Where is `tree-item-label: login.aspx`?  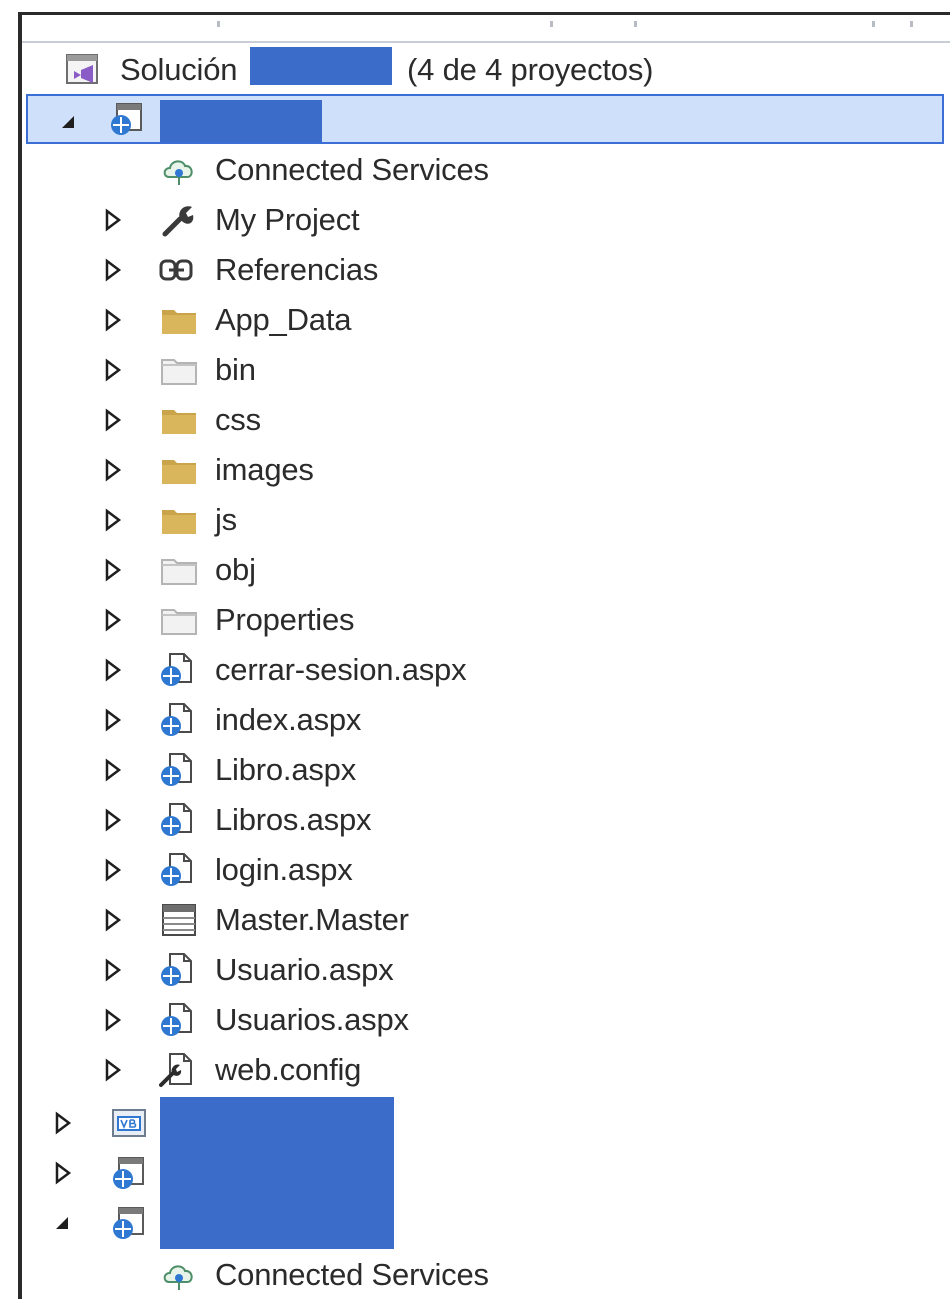
tree-item-label: login.aspx is located at coordinates (284, 869).